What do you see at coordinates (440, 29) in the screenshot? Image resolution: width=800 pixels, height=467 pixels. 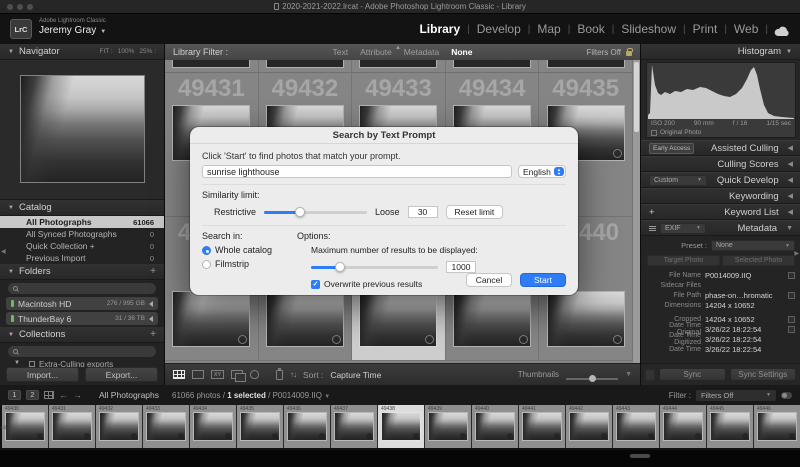 I see `module-tab: Library |` at bounding box center [440, 29].